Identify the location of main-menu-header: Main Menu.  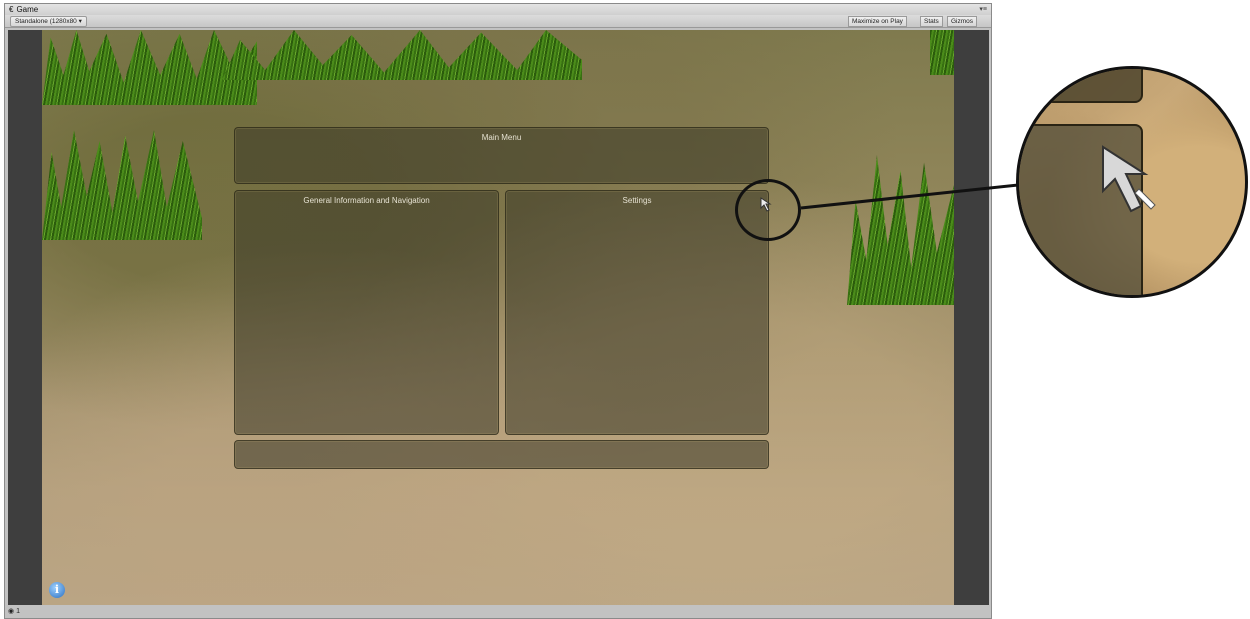
(501, 155).